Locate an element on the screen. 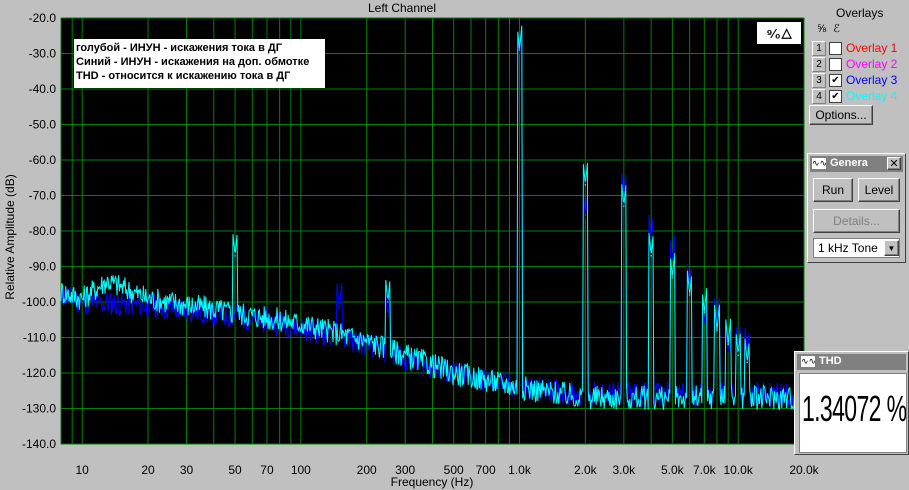 Image resolution: width=909 pixels, height=490 pixels. overlay-label: Overlay 2 is located at coordinates (872, 64).